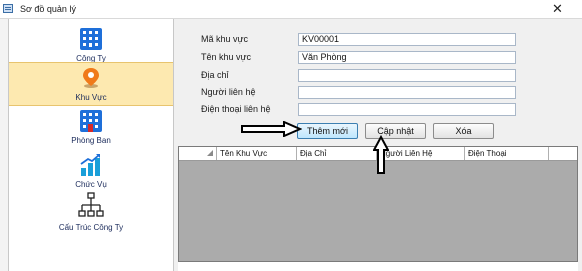  Describe the element at coordinates (91, 121) in the screenshot. I see `department-building-icon` at that location.